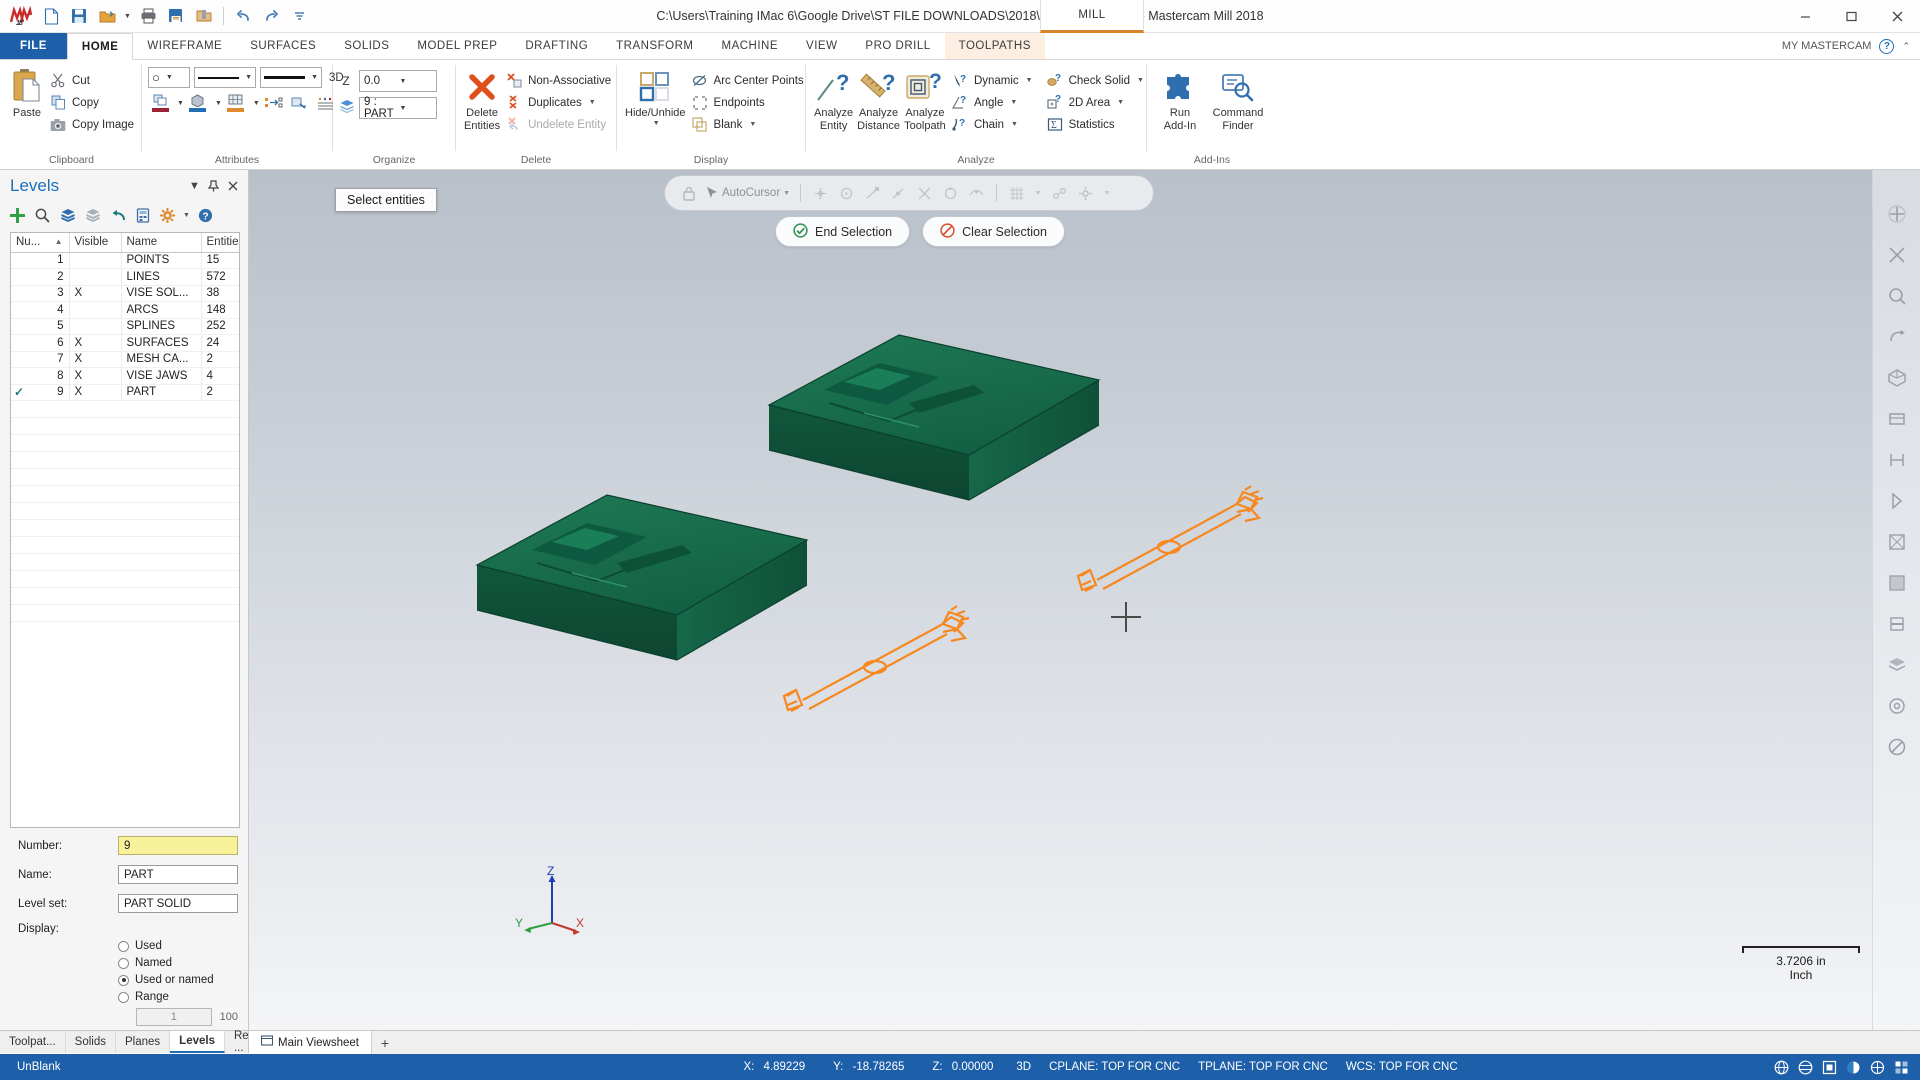 This screenshot has width=1920, height=1080. What do you see at coordinates (1827, 46) in the screenshot?
I see `my-mastercam-link: MY MASTERCAM` at bounding box center [1827, 46].